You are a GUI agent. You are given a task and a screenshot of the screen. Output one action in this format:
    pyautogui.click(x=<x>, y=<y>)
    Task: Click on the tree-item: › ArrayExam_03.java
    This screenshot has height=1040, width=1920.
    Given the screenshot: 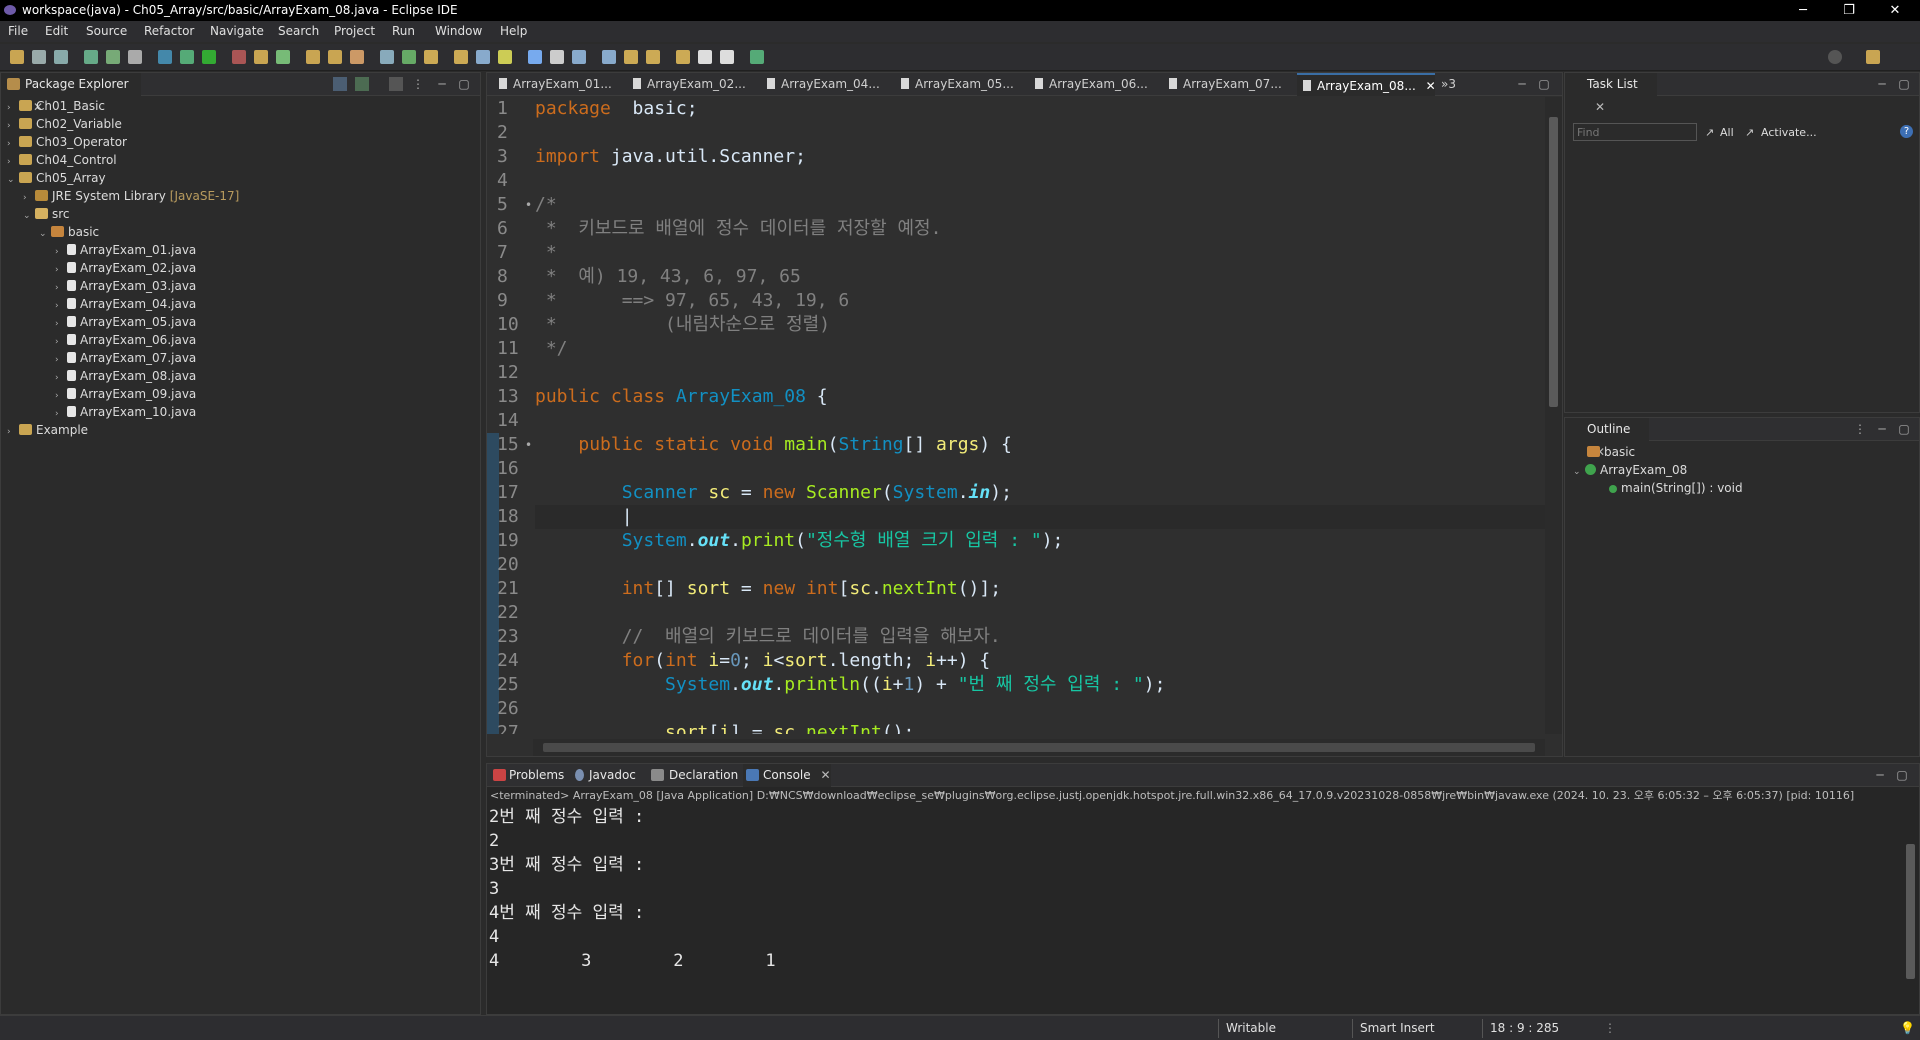 What is the action you would take?
    pyautogui.click(x=125, y=286)
    